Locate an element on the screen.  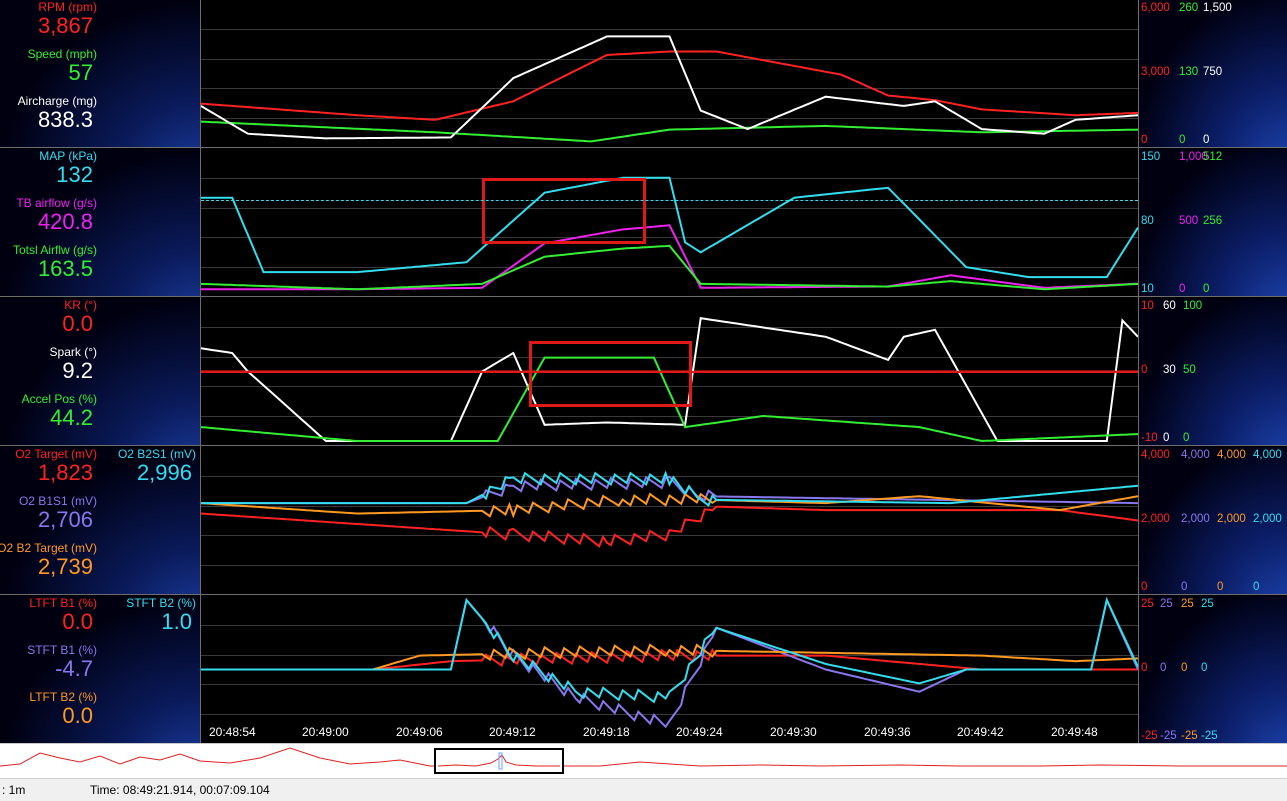
channel-value: 2,996 is located at coordinates (164, 472).